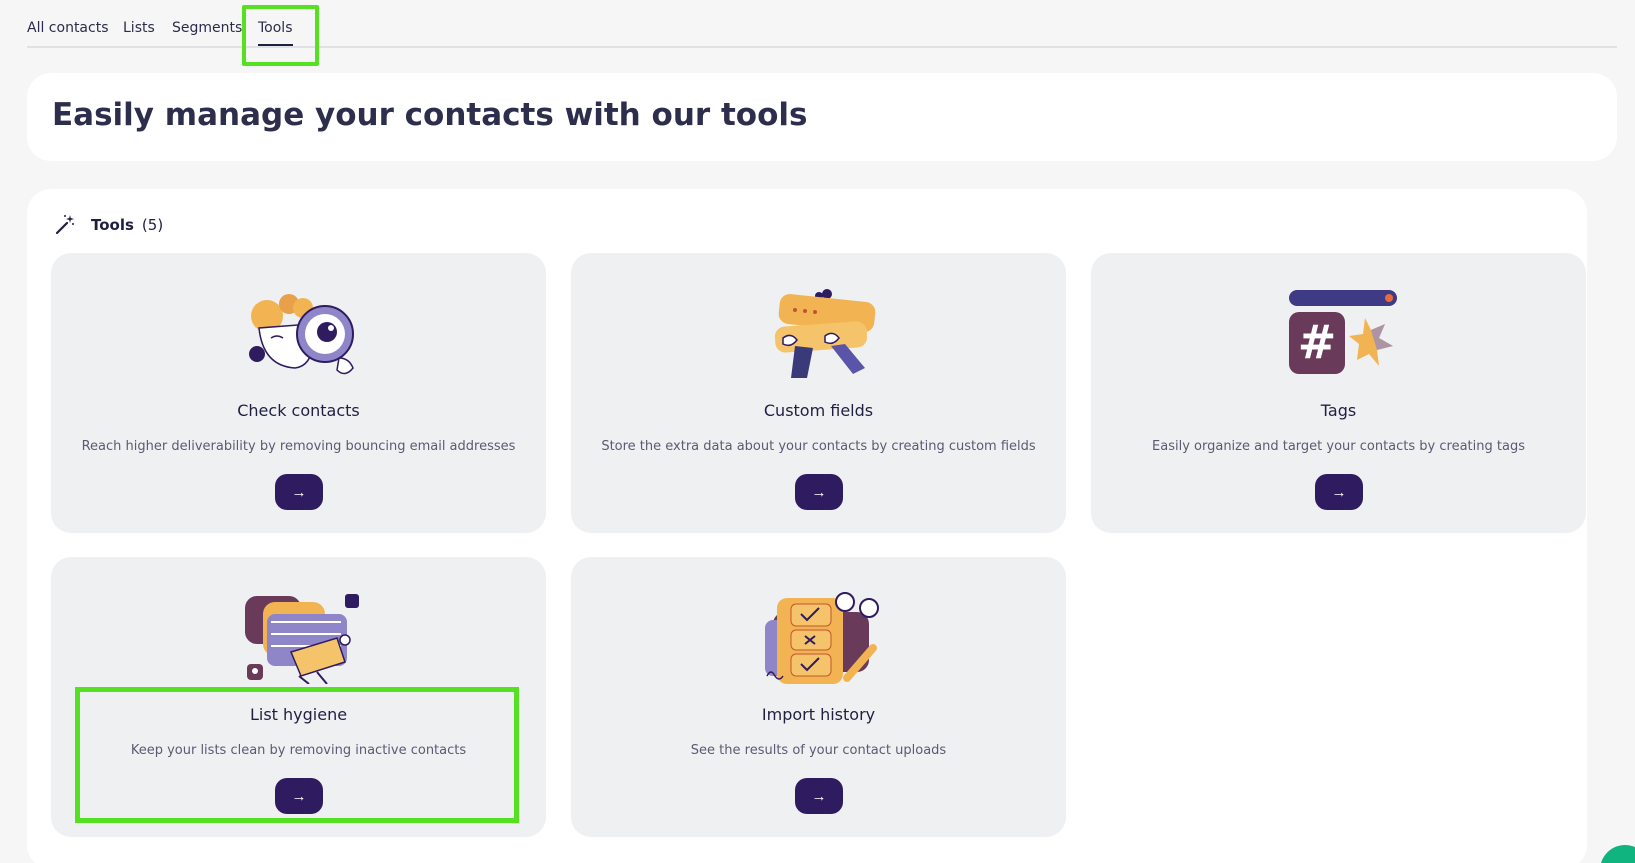 Image resolution: width=1635 pixels, height=863 pixels. What do you see at coordinates (152, 225) in the screenshot?
I see `tools-count: (5)` at bounding box center [152, 225].